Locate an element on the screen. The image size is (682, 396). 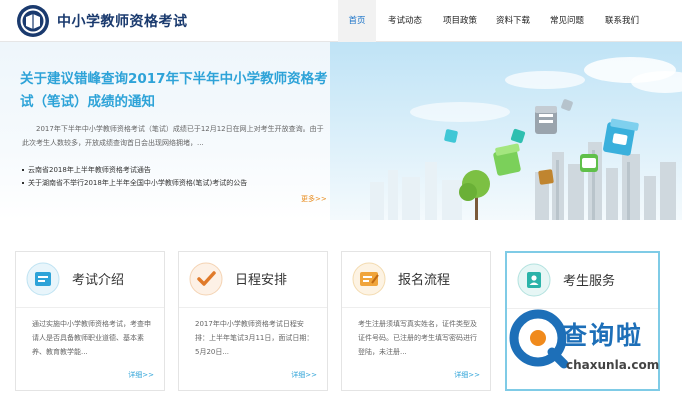
watermark-domain: chaxunla.com is located at coordinates (613, 365).